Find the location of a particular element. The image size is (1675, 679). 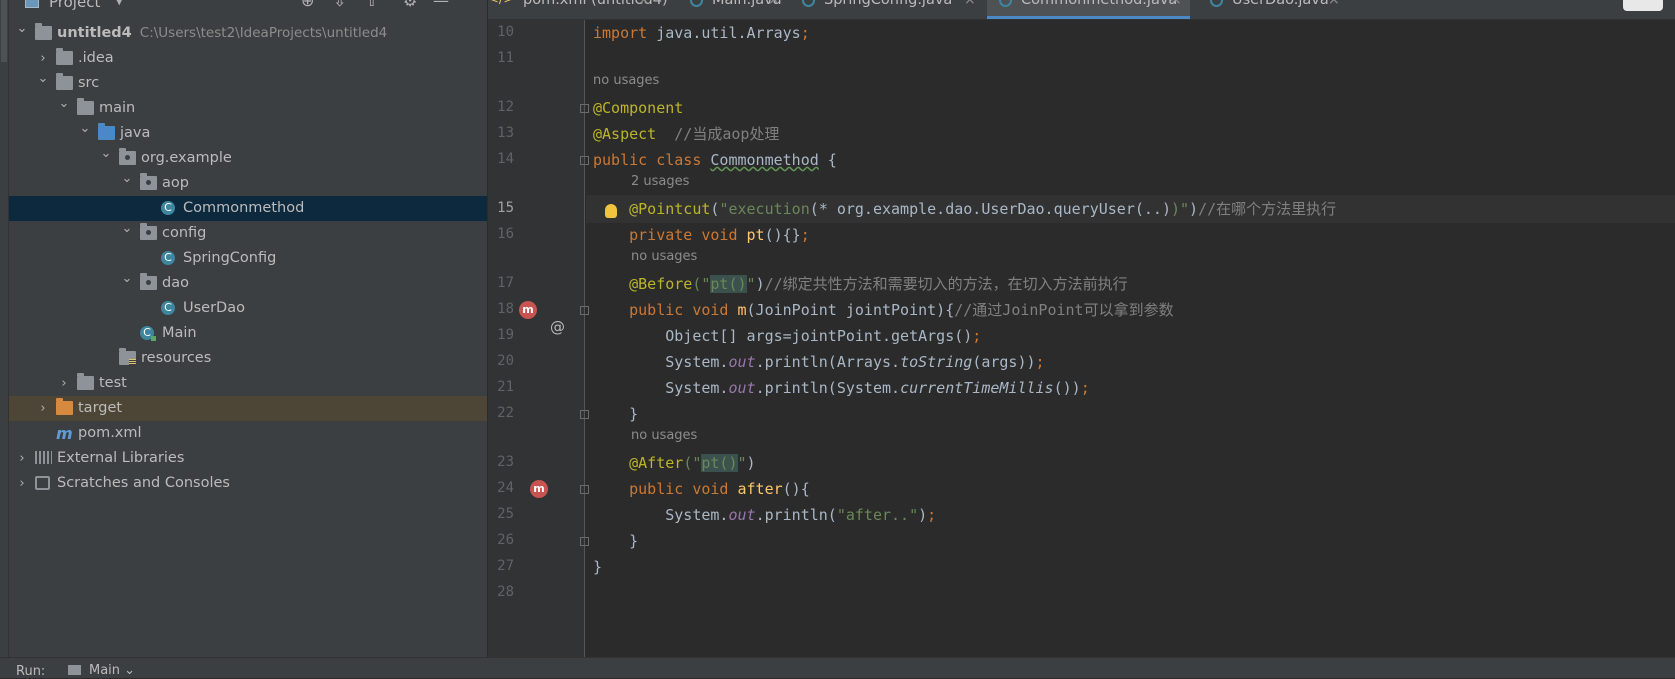

tab-pom-xml-untitled4-: </>pom.xml (untitled4)× is located at coordinates (578, 9).